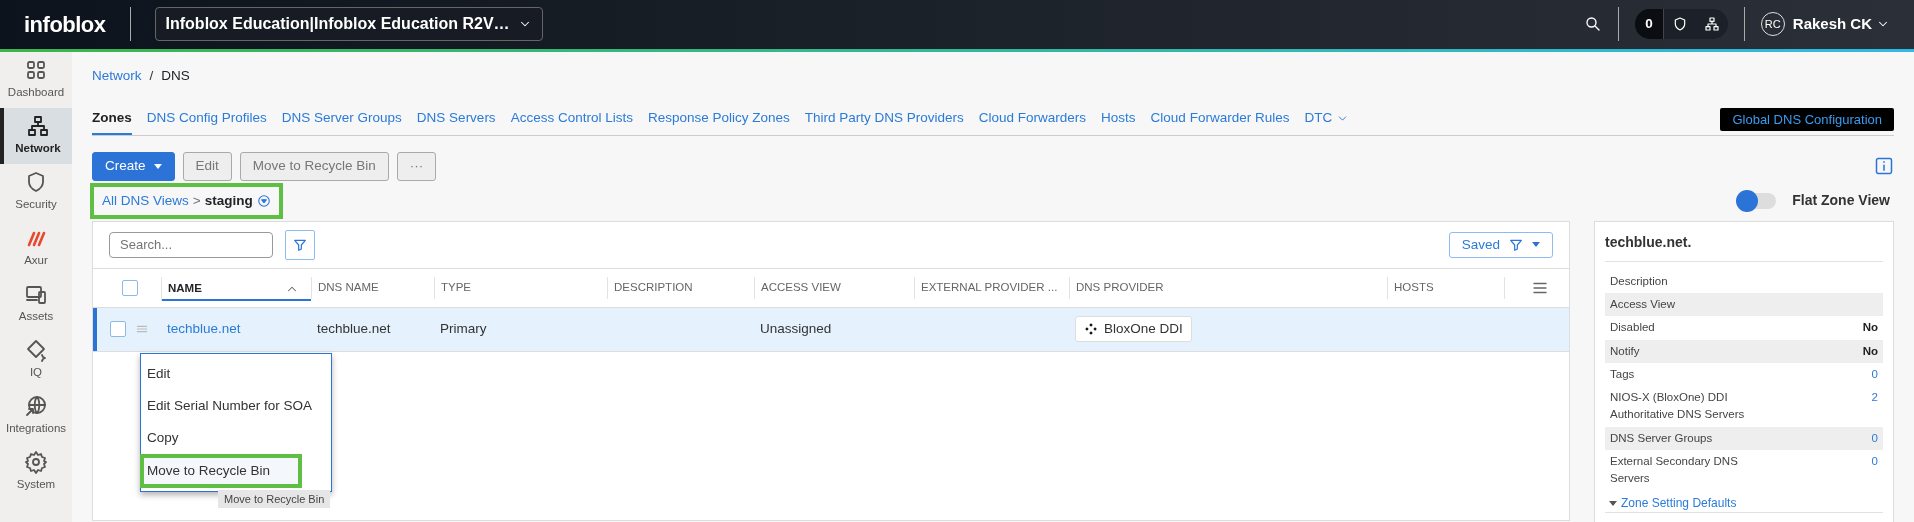 The width and height of the screenshot is (1914, 522). I want to click on detail-label: Disabled, so click(1632, 328).